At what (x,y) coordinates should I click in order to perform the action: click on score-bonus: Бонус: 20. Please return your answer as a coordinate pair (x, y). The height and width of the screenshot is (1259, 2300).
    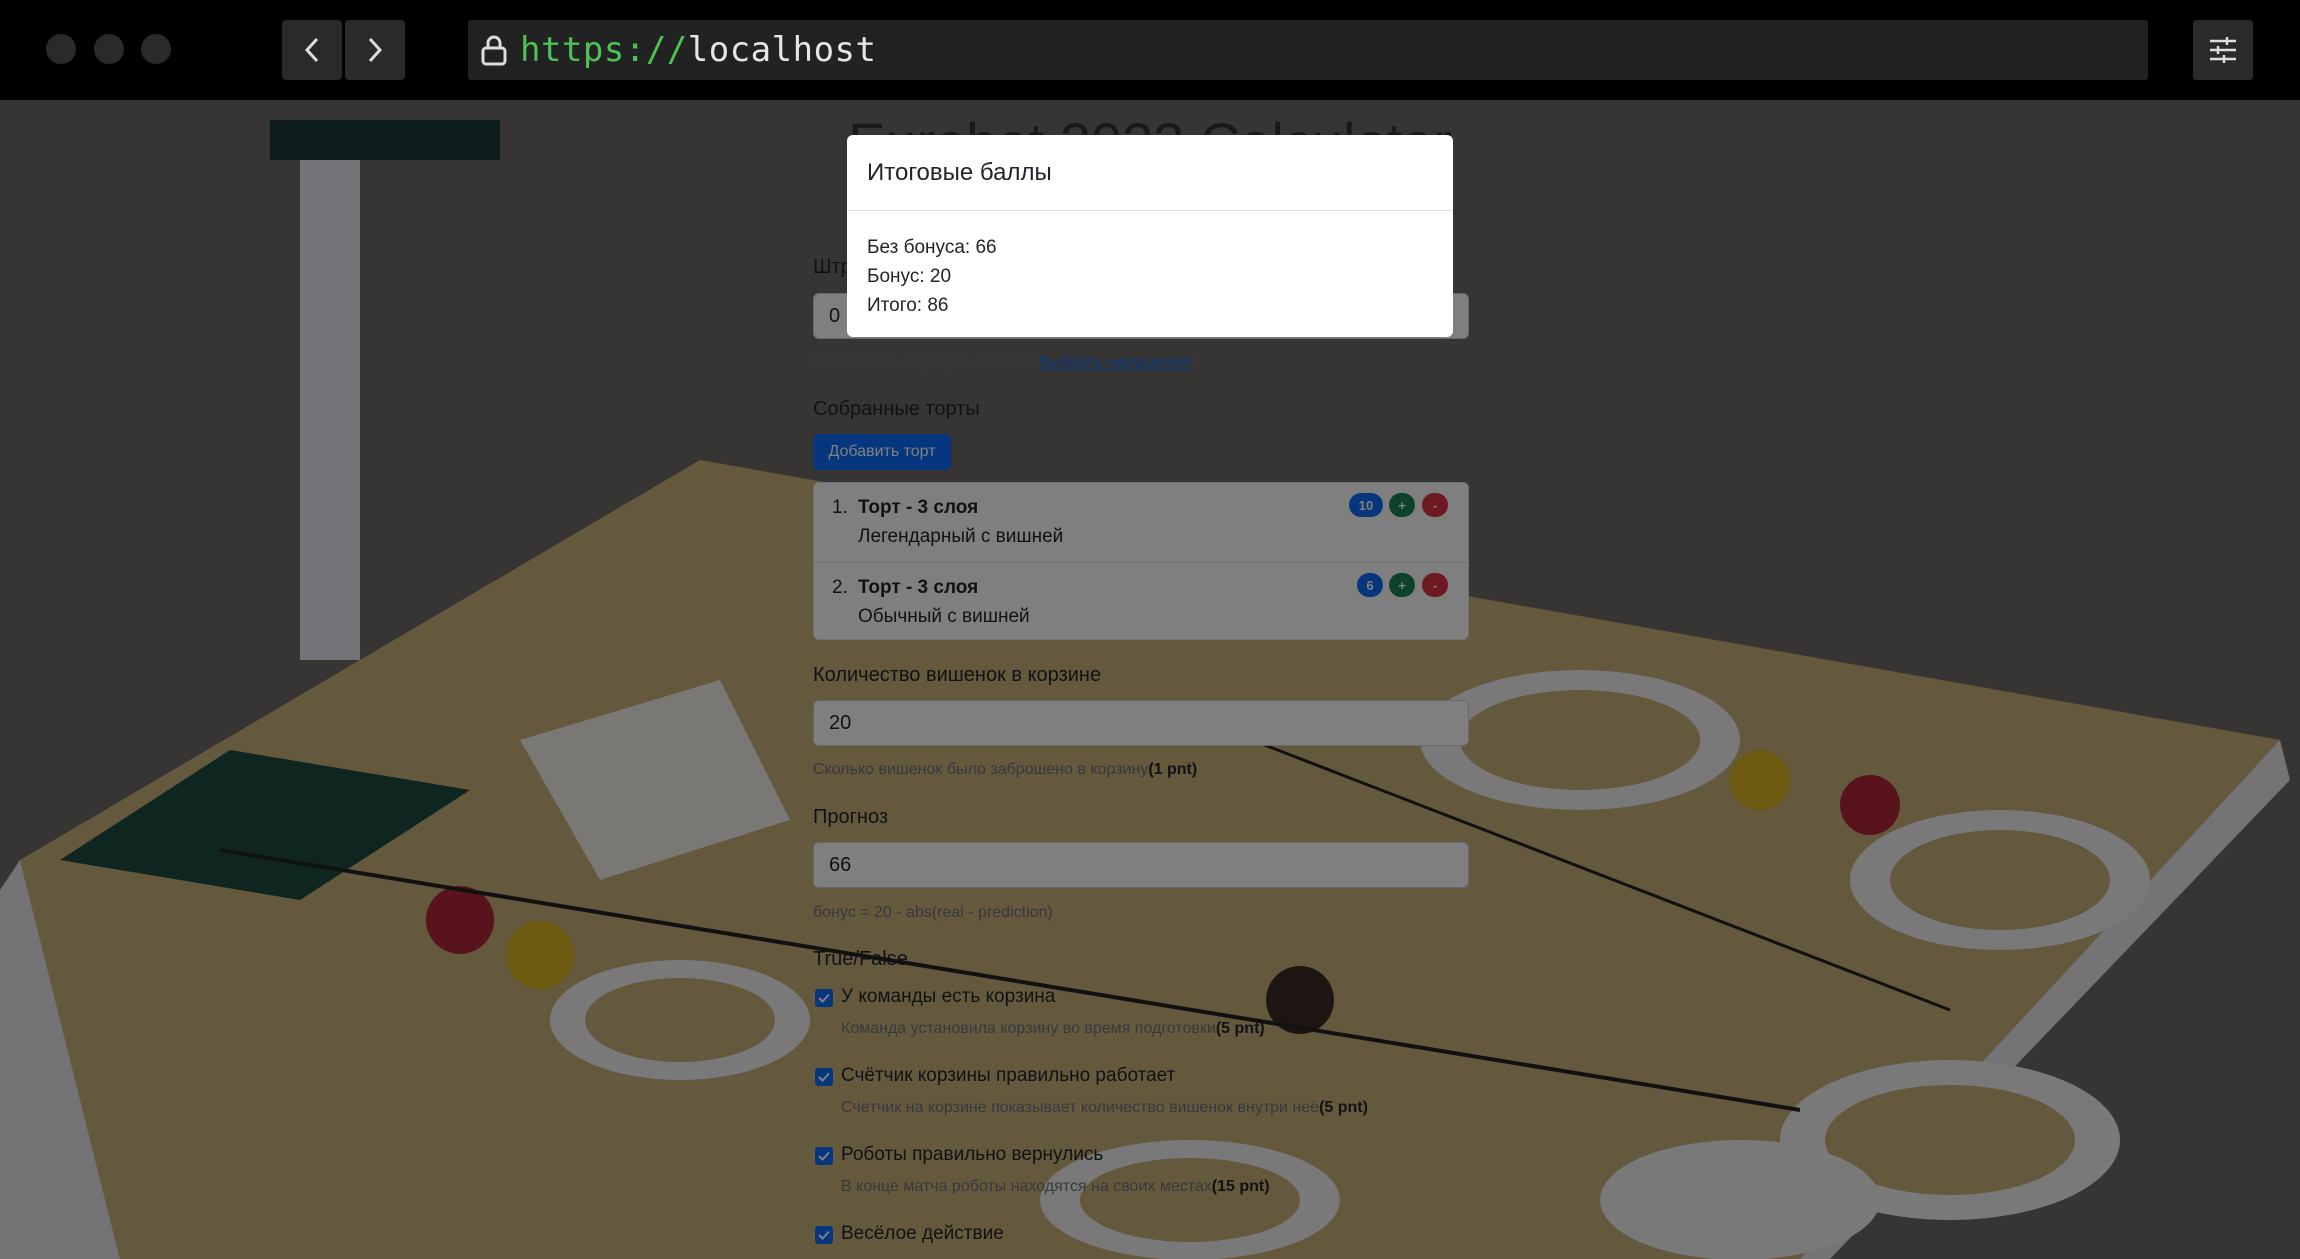
    Looking at the image, I should click on (909, 276).